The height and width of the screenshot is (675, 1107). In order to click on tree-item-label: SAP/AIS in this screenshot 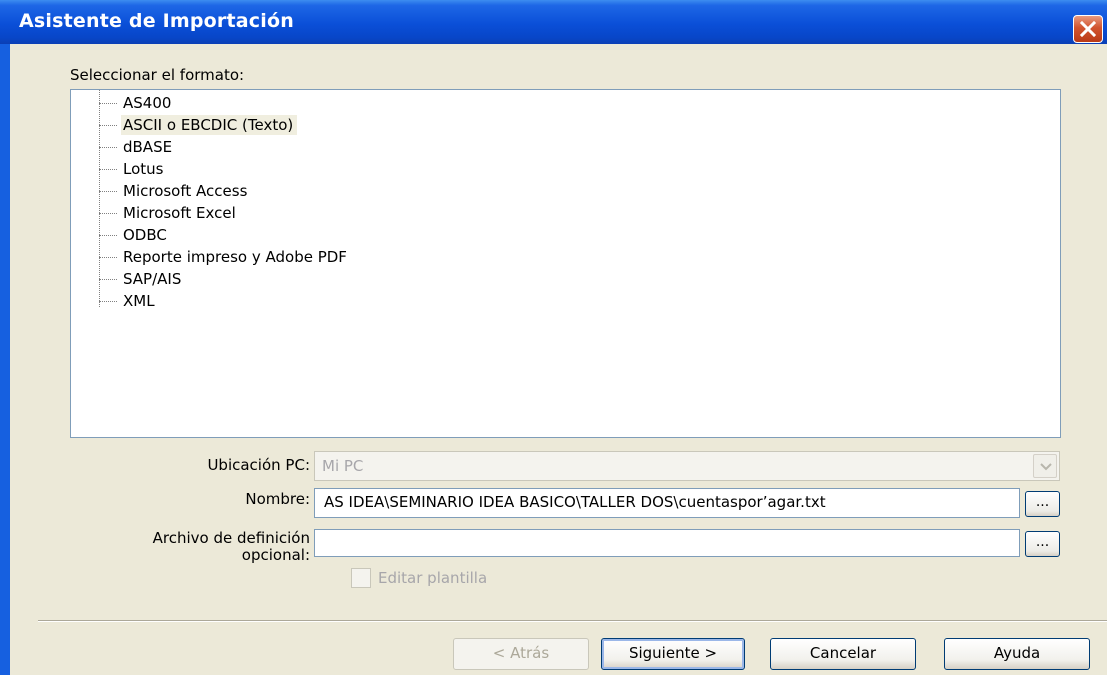, I will do `click(152, 279)`.